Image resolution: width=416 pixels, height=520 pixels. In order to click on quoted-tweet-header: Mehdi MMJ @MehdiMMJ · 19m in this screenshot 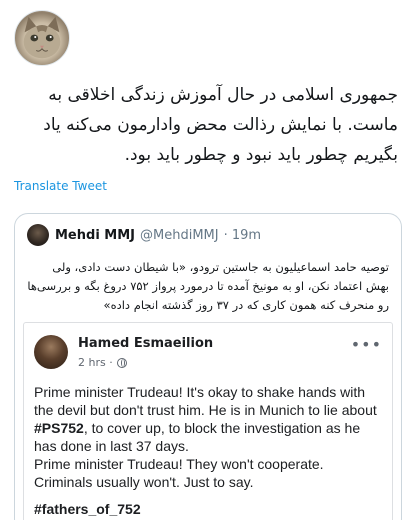, I will do `click(144, 235)`.